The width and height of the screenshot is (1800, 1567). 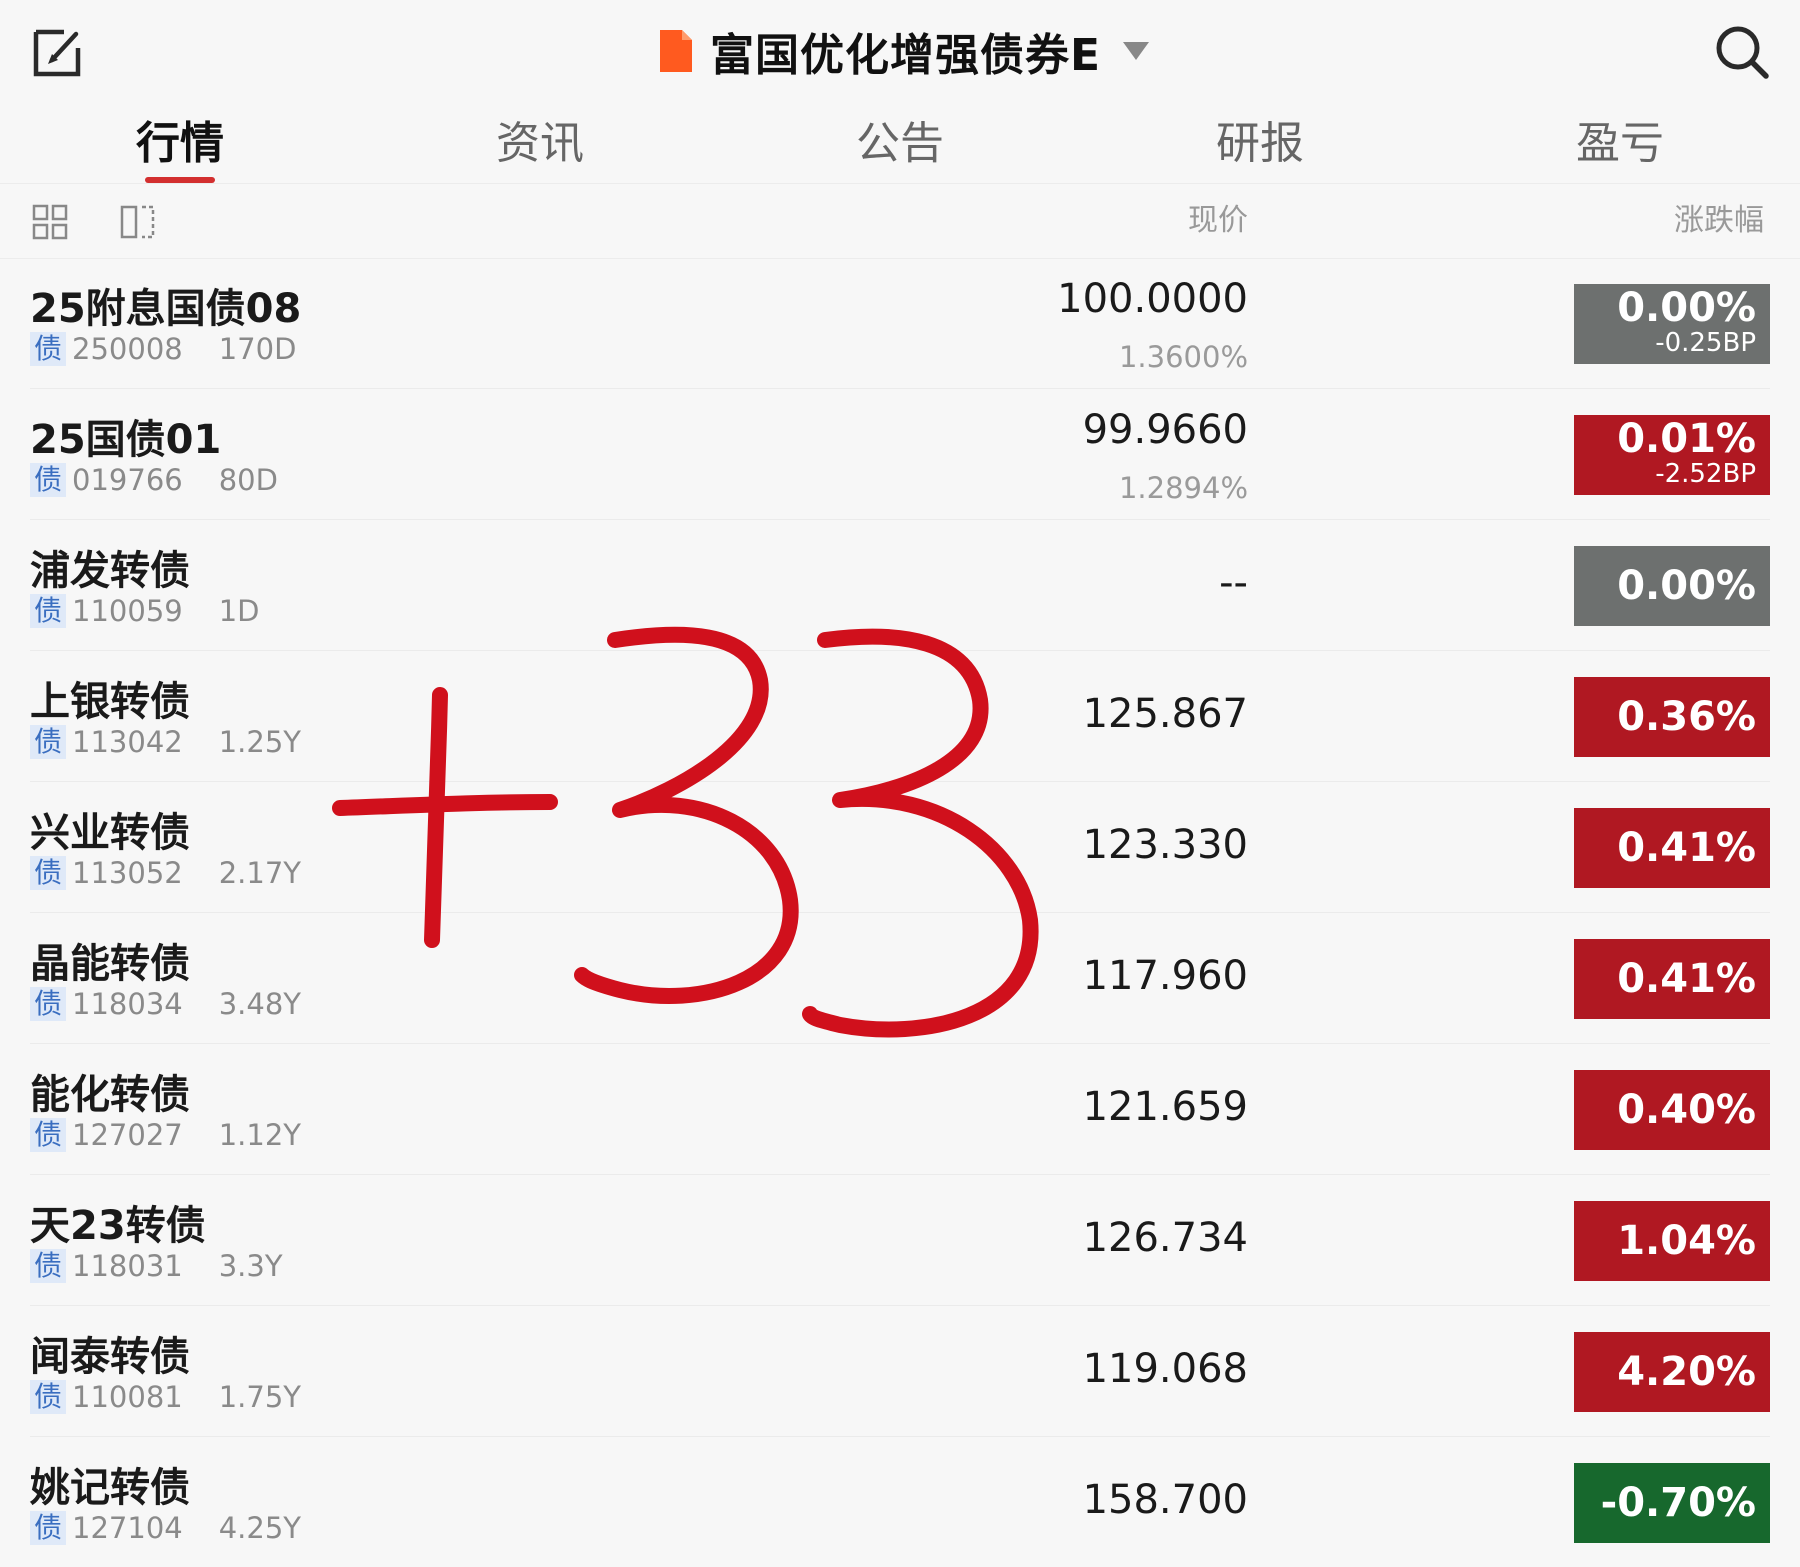 I want to click on bond-code: 113042, so click(x=127, y=742).